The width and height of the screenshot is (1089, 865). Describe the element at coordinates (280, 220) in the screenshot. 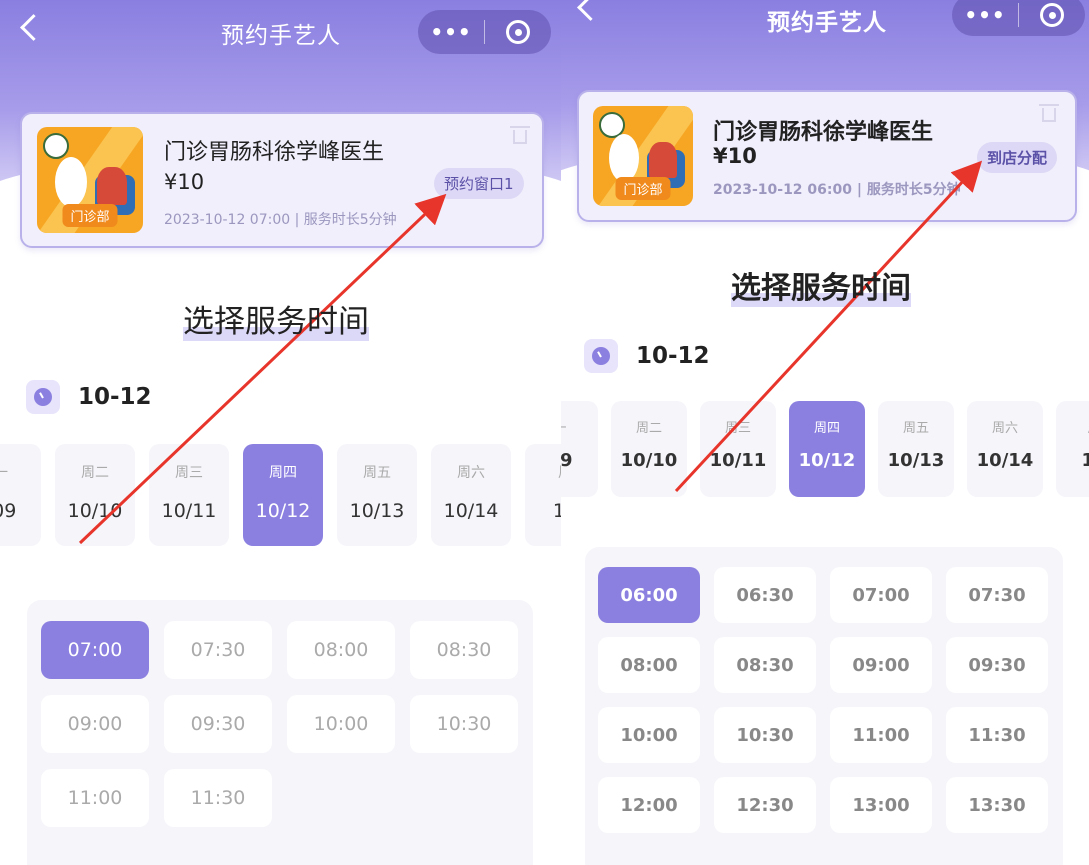

I see `service-meta: 2023-10-12 07:00 | 服务时长5分钟` at that location.